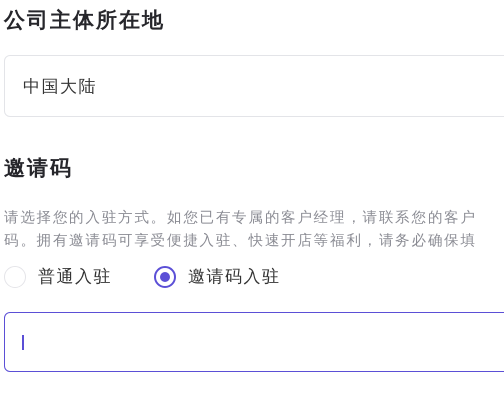 The image size is (504, 411). I want to click on text-cursor, so click(23, 342).